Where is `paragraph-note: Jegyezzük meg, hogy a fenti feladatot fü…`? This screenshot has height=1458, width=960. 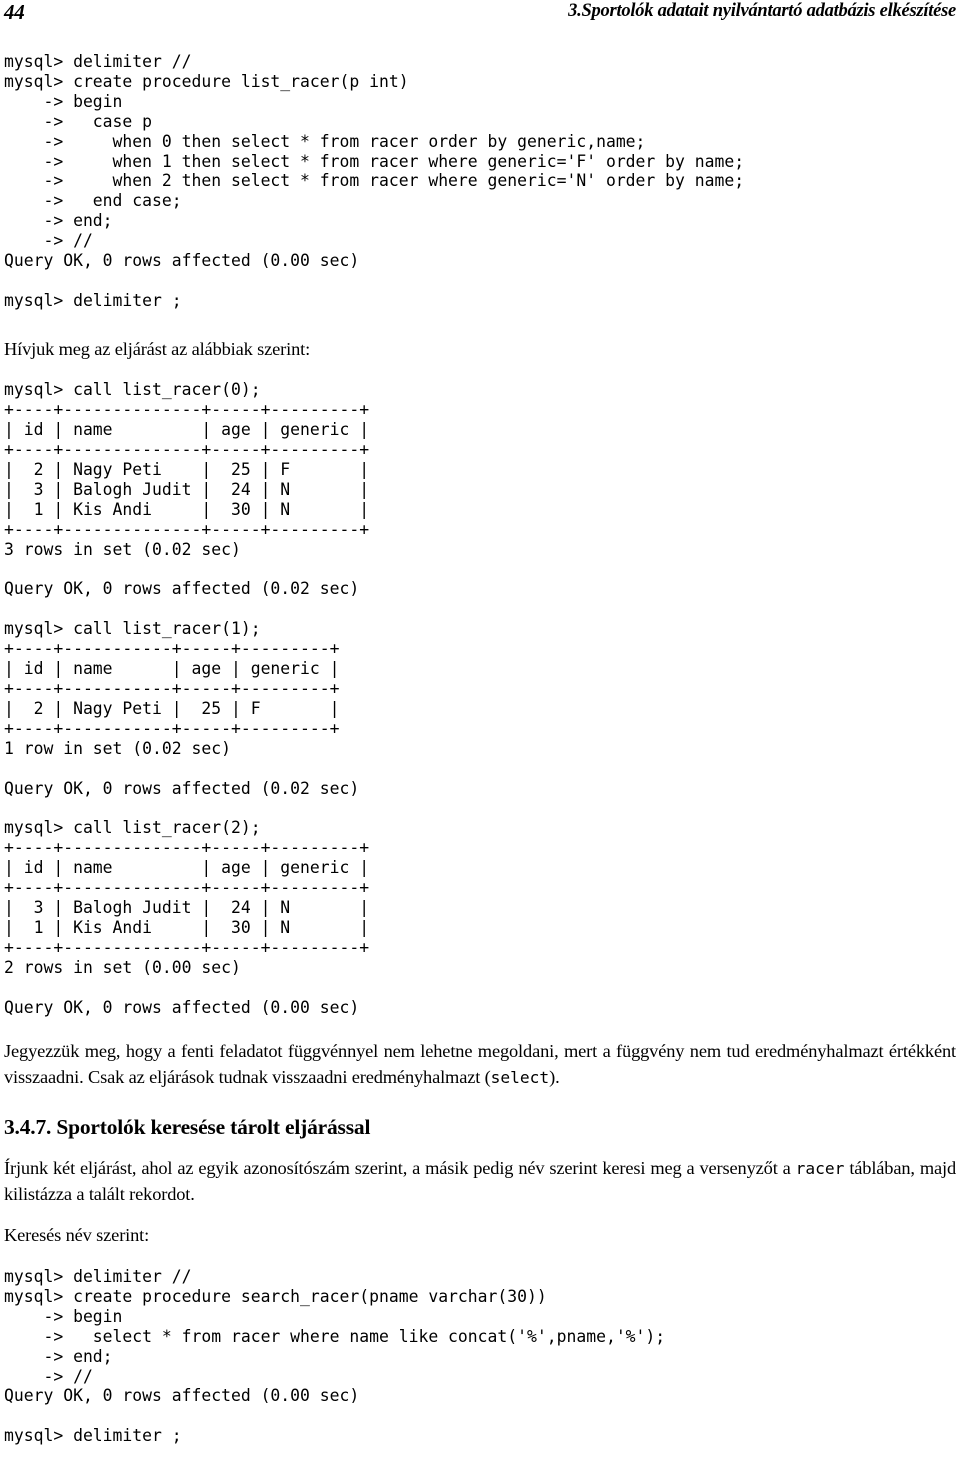 paragraph-note: Jegyezzük meg, hogy a fenti feladatot fü… is located at coordinates (480, 1064).